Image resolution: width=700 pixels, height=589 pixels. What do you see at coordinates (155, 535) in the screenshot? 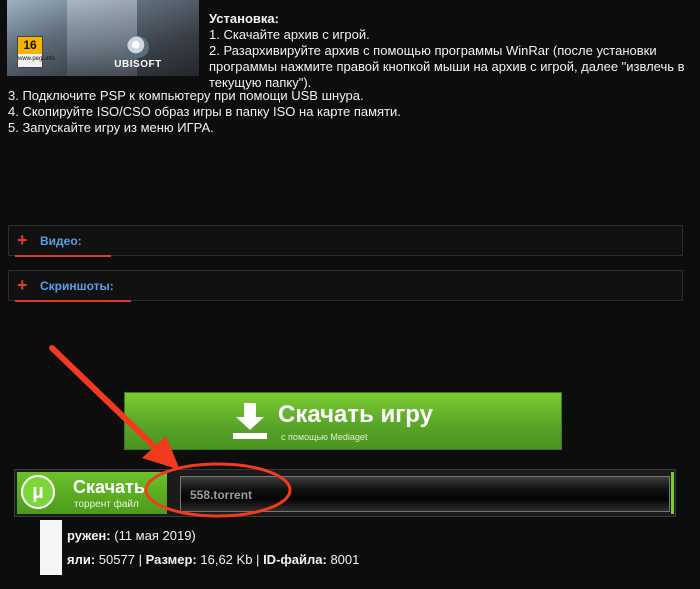
I see `uploaded-value: (11 мая 2019)` at bounding box center [155, 535].